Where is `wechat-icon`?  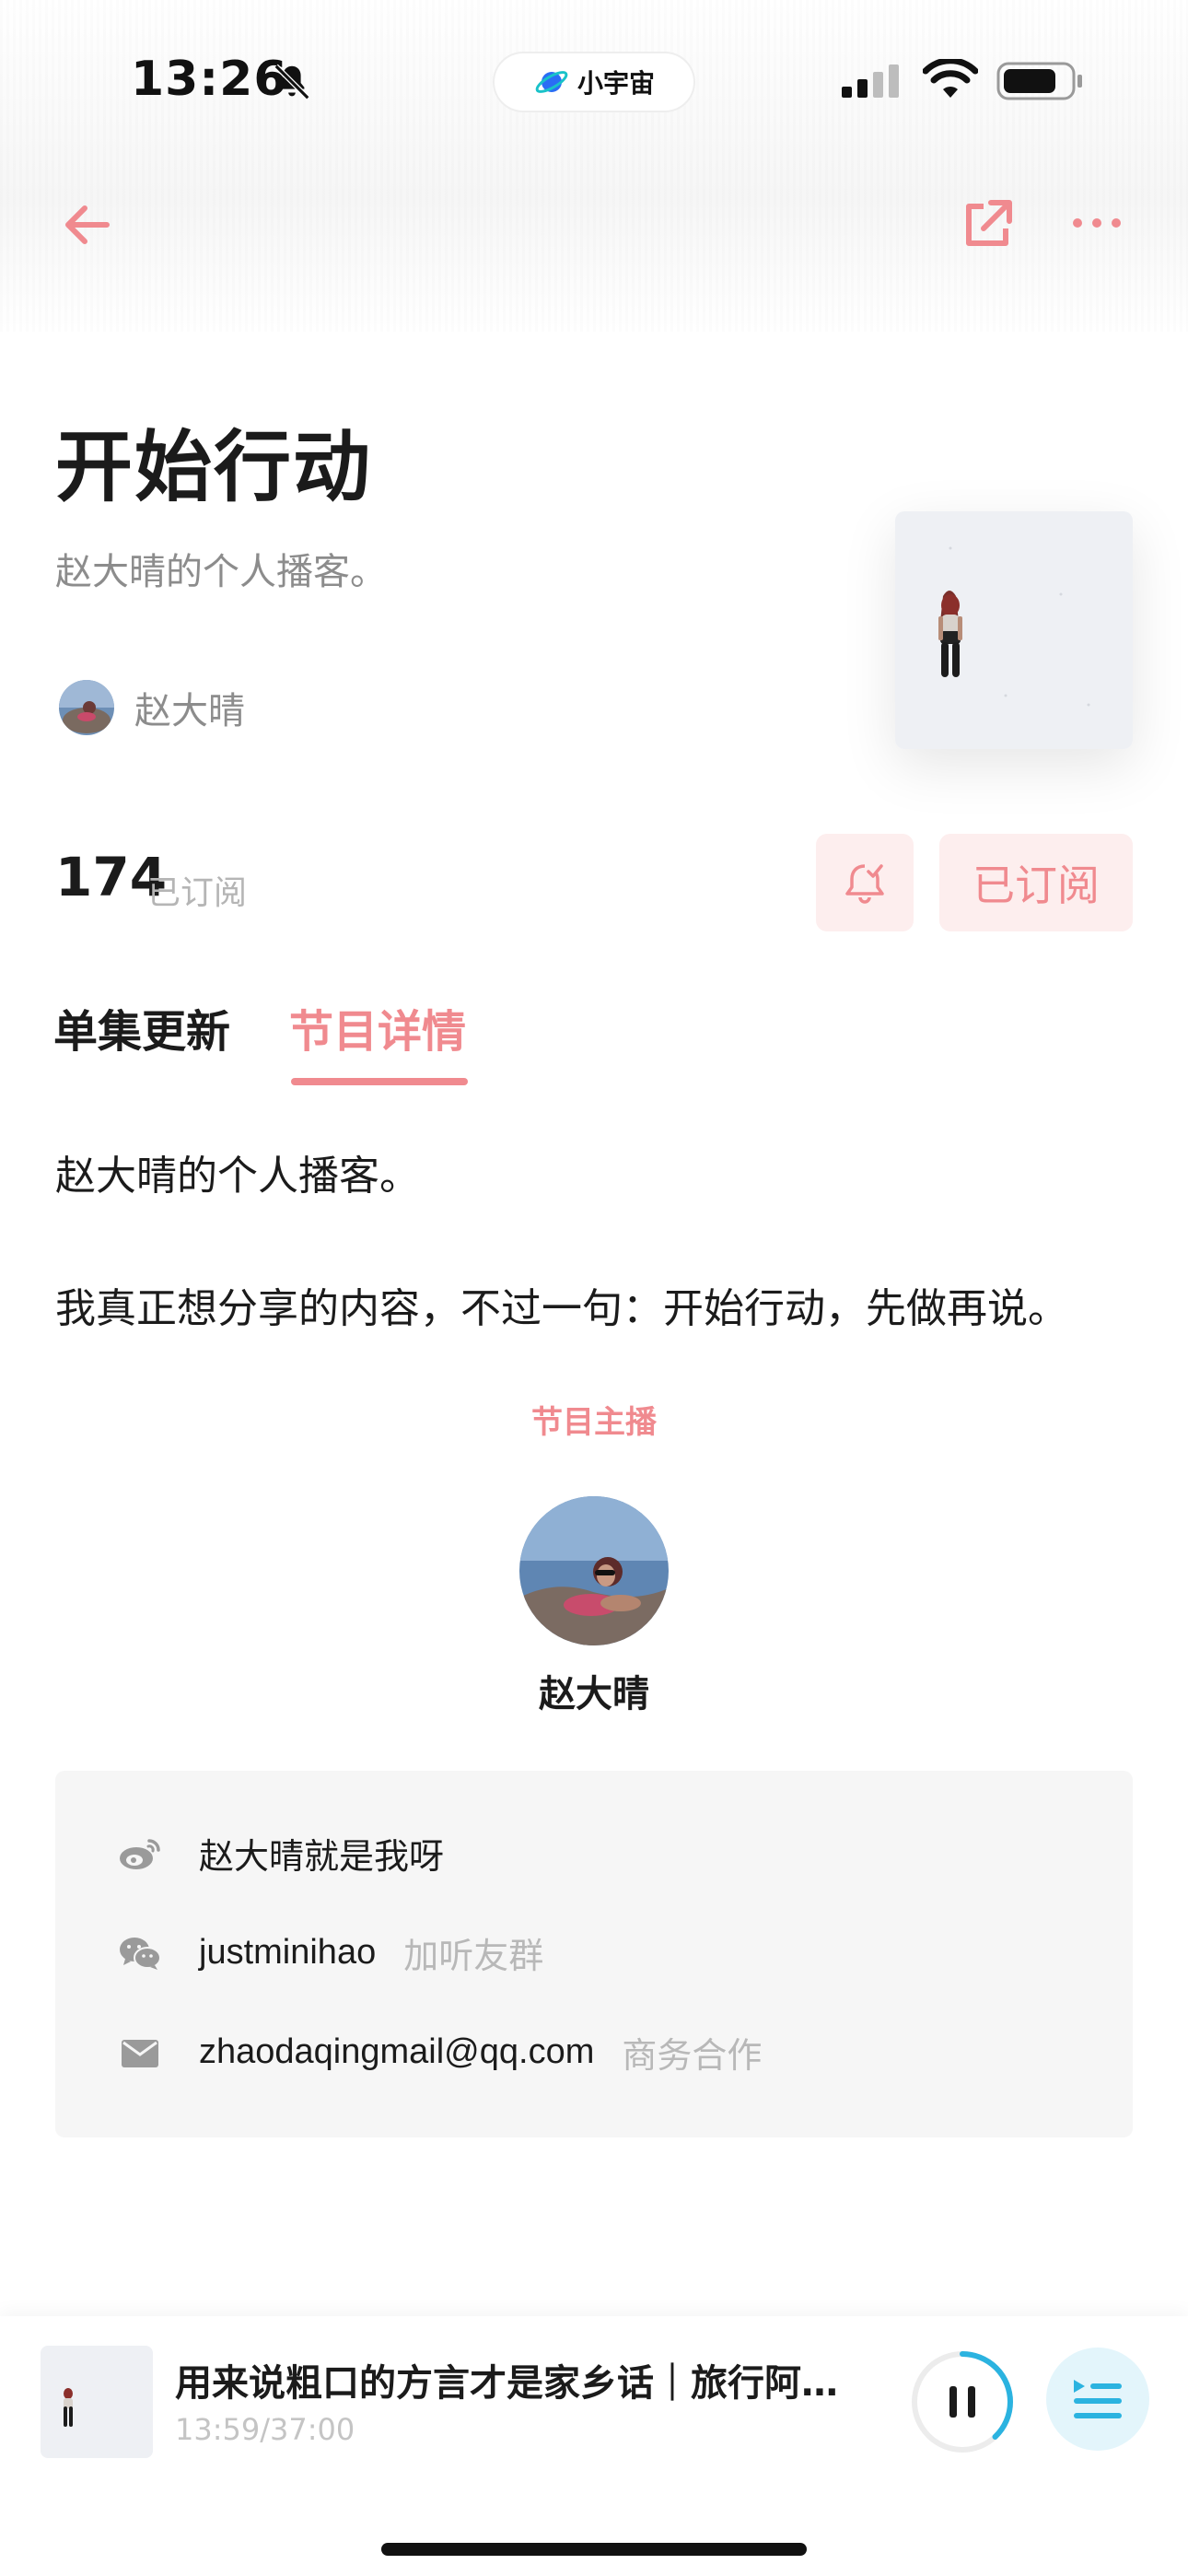
wechat-icon is located at coordinates (140, 1953).